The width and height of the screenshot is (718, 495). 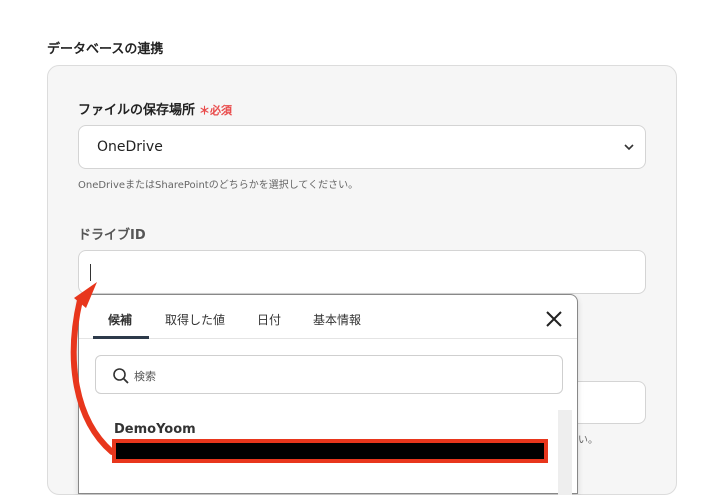 I want to click on storage-label-text: ファイルの保存場所, so click(x=137, y=110).